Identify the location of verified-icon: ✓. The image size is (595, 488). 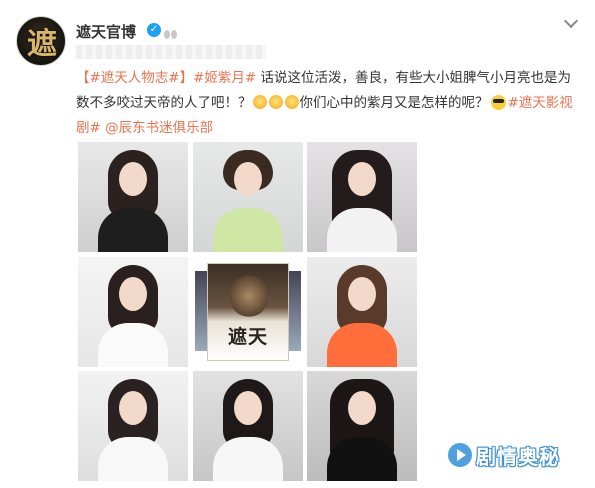
(154, 30).